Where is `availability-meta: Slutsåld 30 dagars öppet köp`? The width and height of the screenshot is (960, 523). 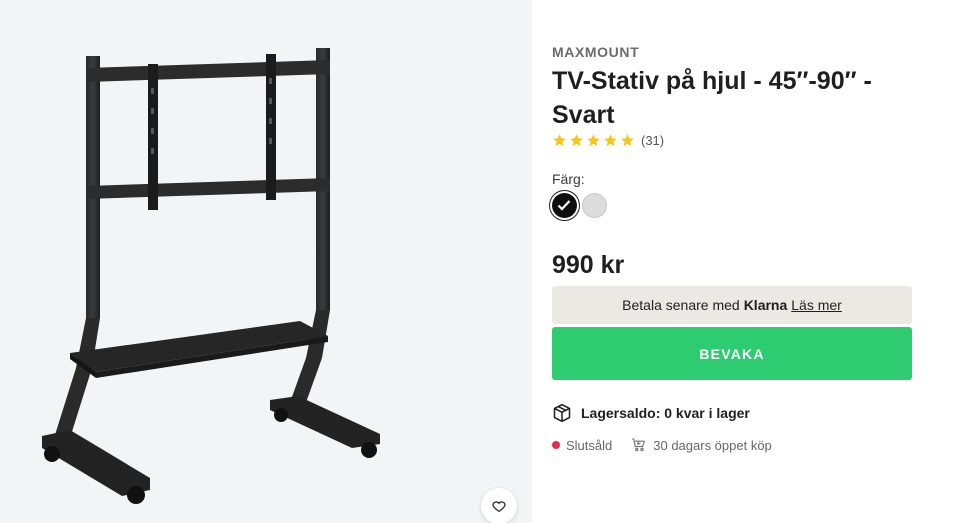
availability-meta: Slutsåld 30 dagars öppet köp is located at coordinates (662, 445).